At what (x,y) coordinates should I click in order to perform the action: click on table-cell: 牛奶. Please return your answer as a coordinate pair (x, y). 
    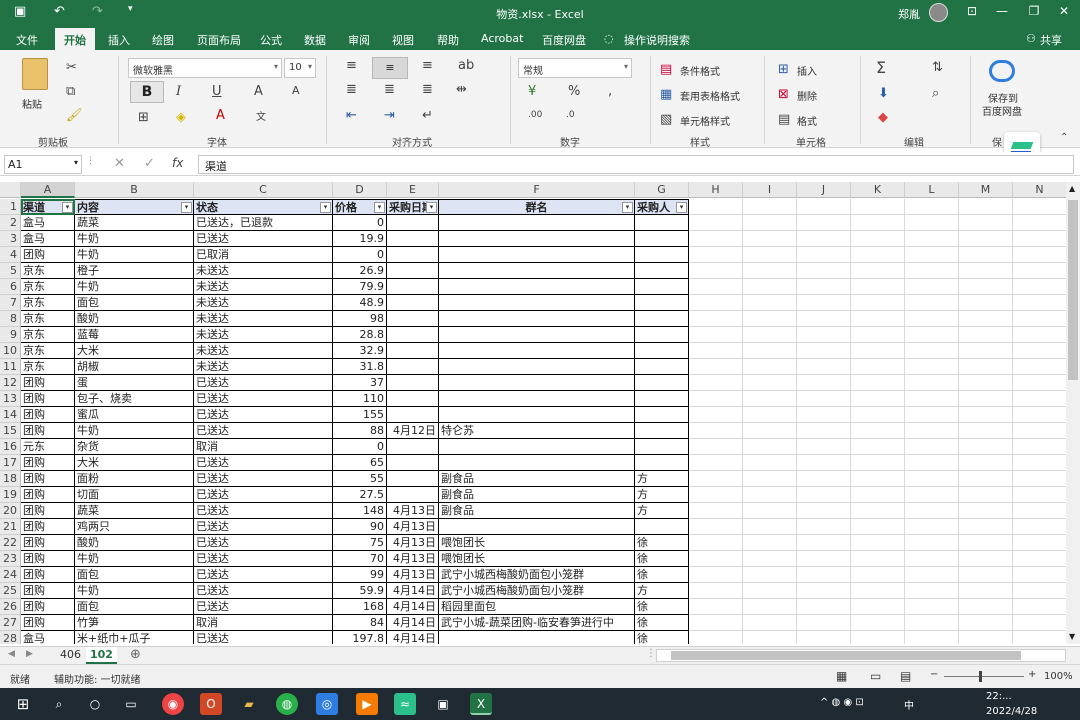
    Looking at the image, I should click on (134, 431).